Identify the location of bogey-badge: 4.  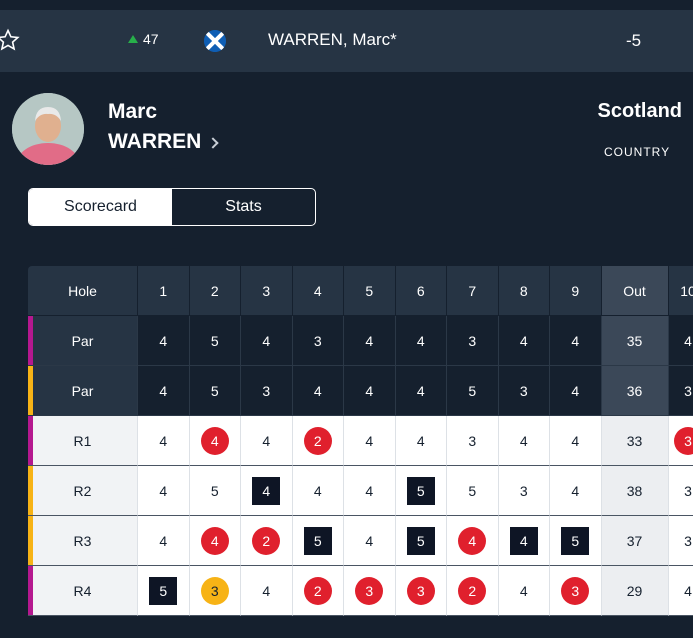
(266, 490).